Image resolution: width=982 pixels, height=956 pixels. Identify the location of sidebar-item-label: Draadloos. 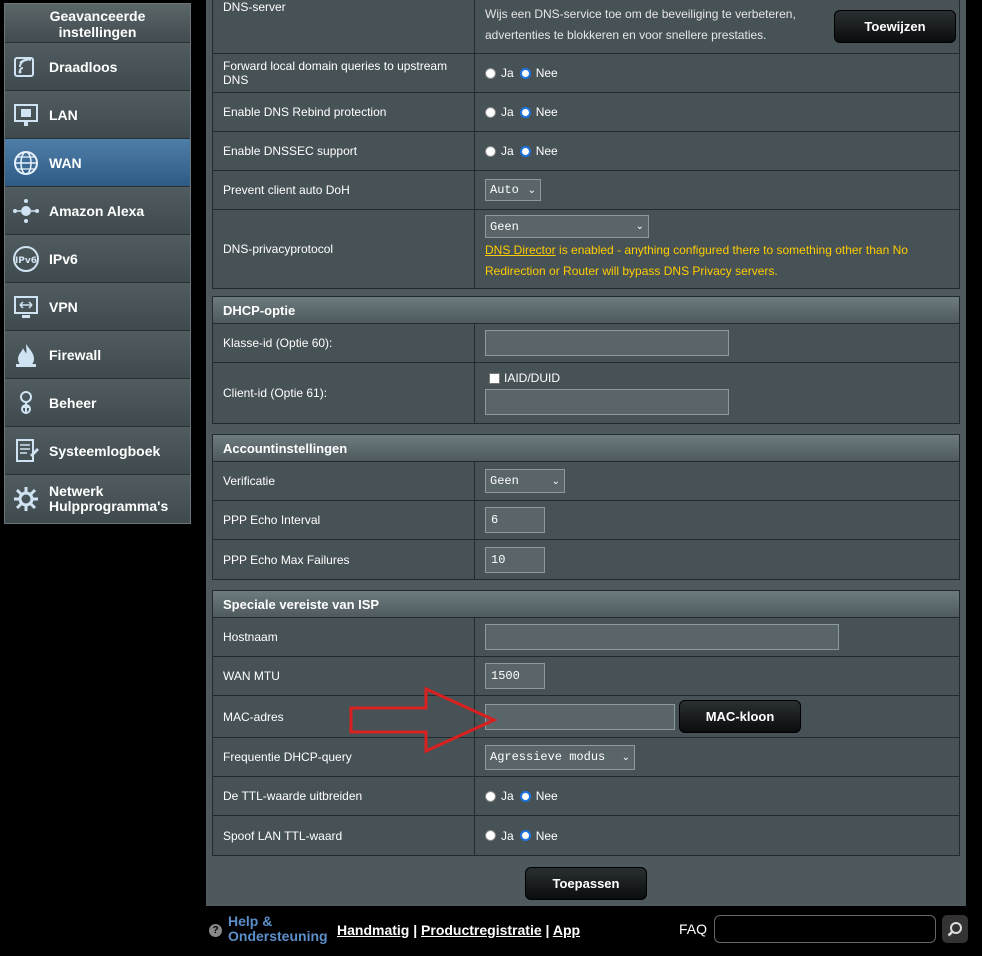
(83, 66).